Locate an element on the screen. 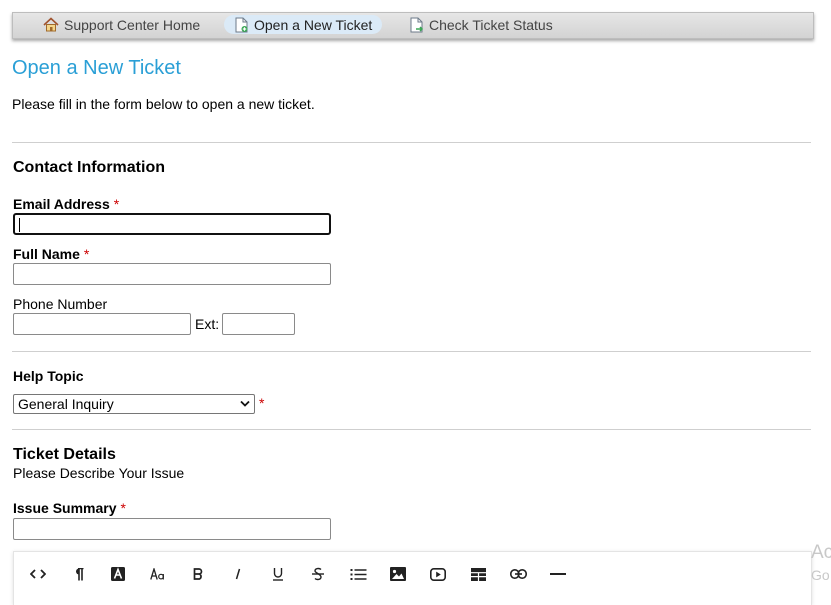 This screenshot has width=831, height=605. full-name-label: Full Name * is located at coordinates (51, 254).